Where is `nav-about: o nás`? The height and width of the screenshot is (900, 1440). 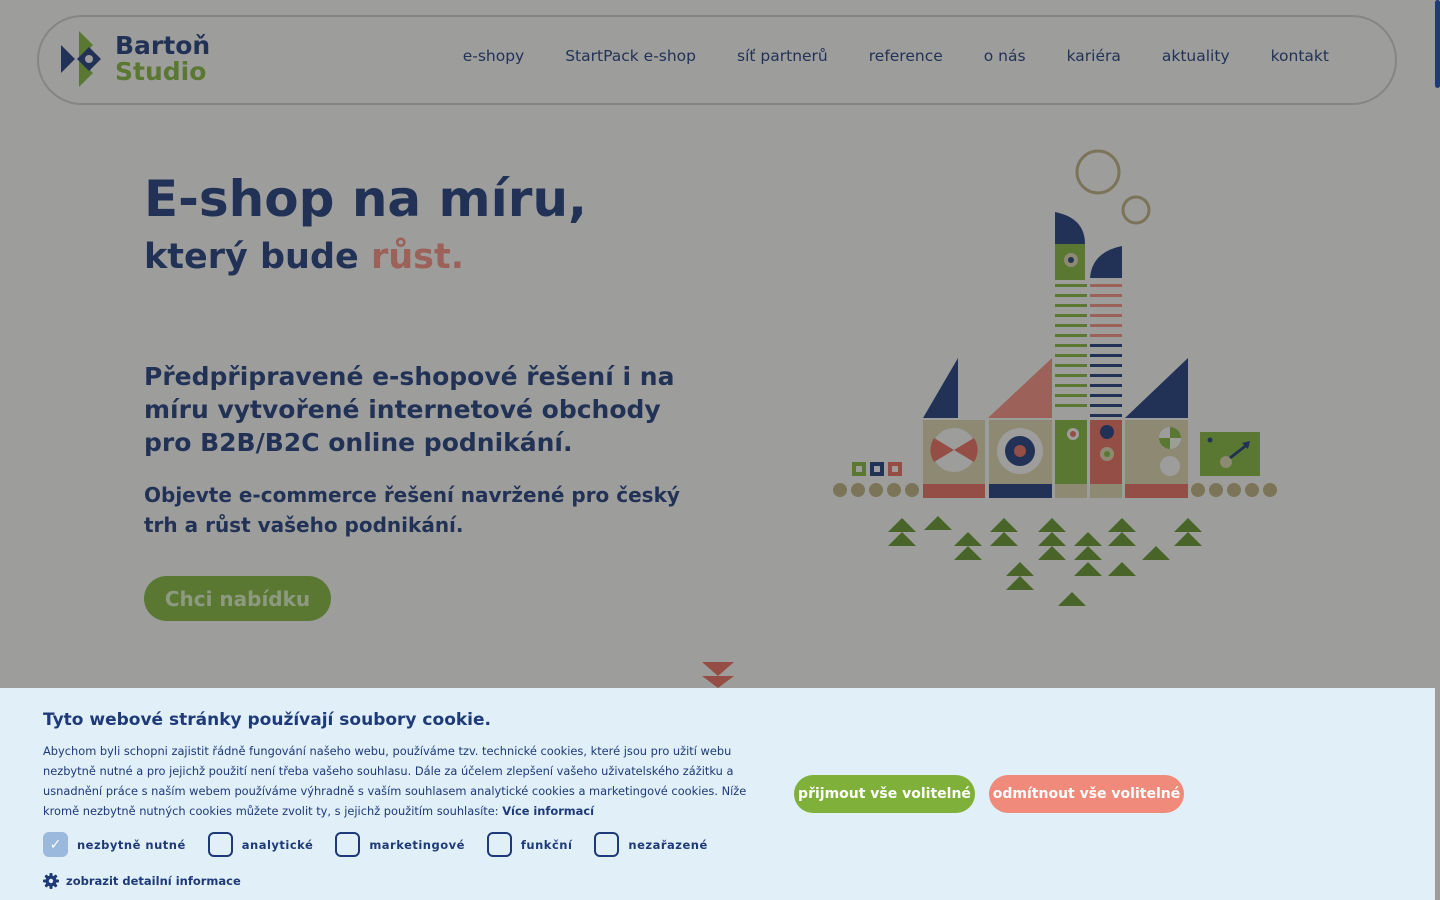 nav-about: o nás is located at coordinates (1005, 56).